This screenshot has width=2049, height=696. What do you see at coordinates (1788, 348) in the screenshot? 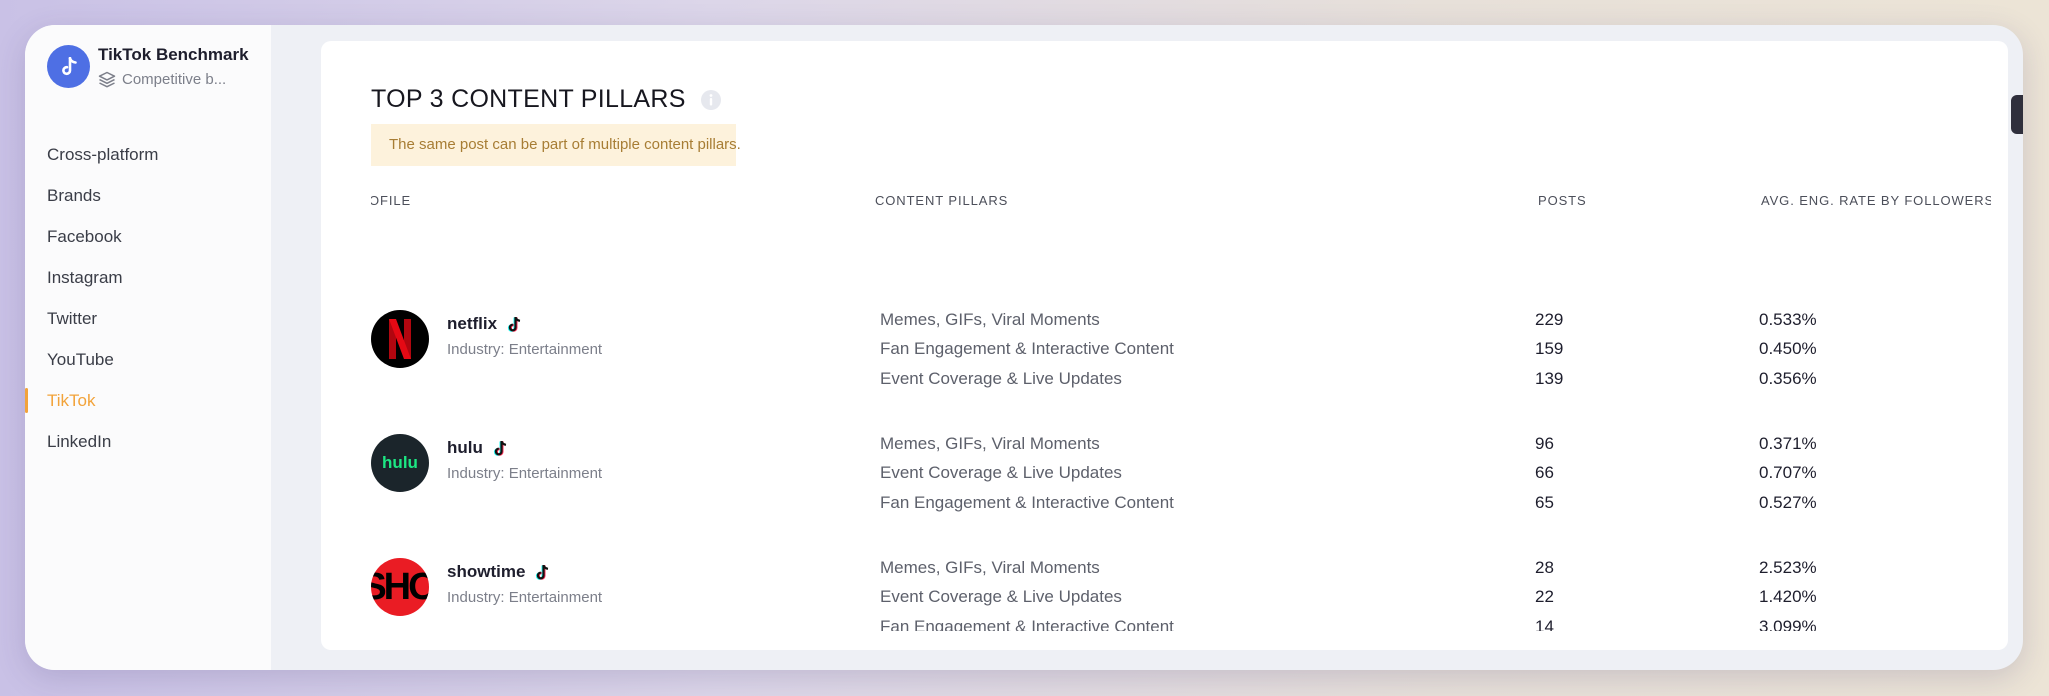
I see `engagement-rate: 0.450%` at bounding box center [1788, 348].